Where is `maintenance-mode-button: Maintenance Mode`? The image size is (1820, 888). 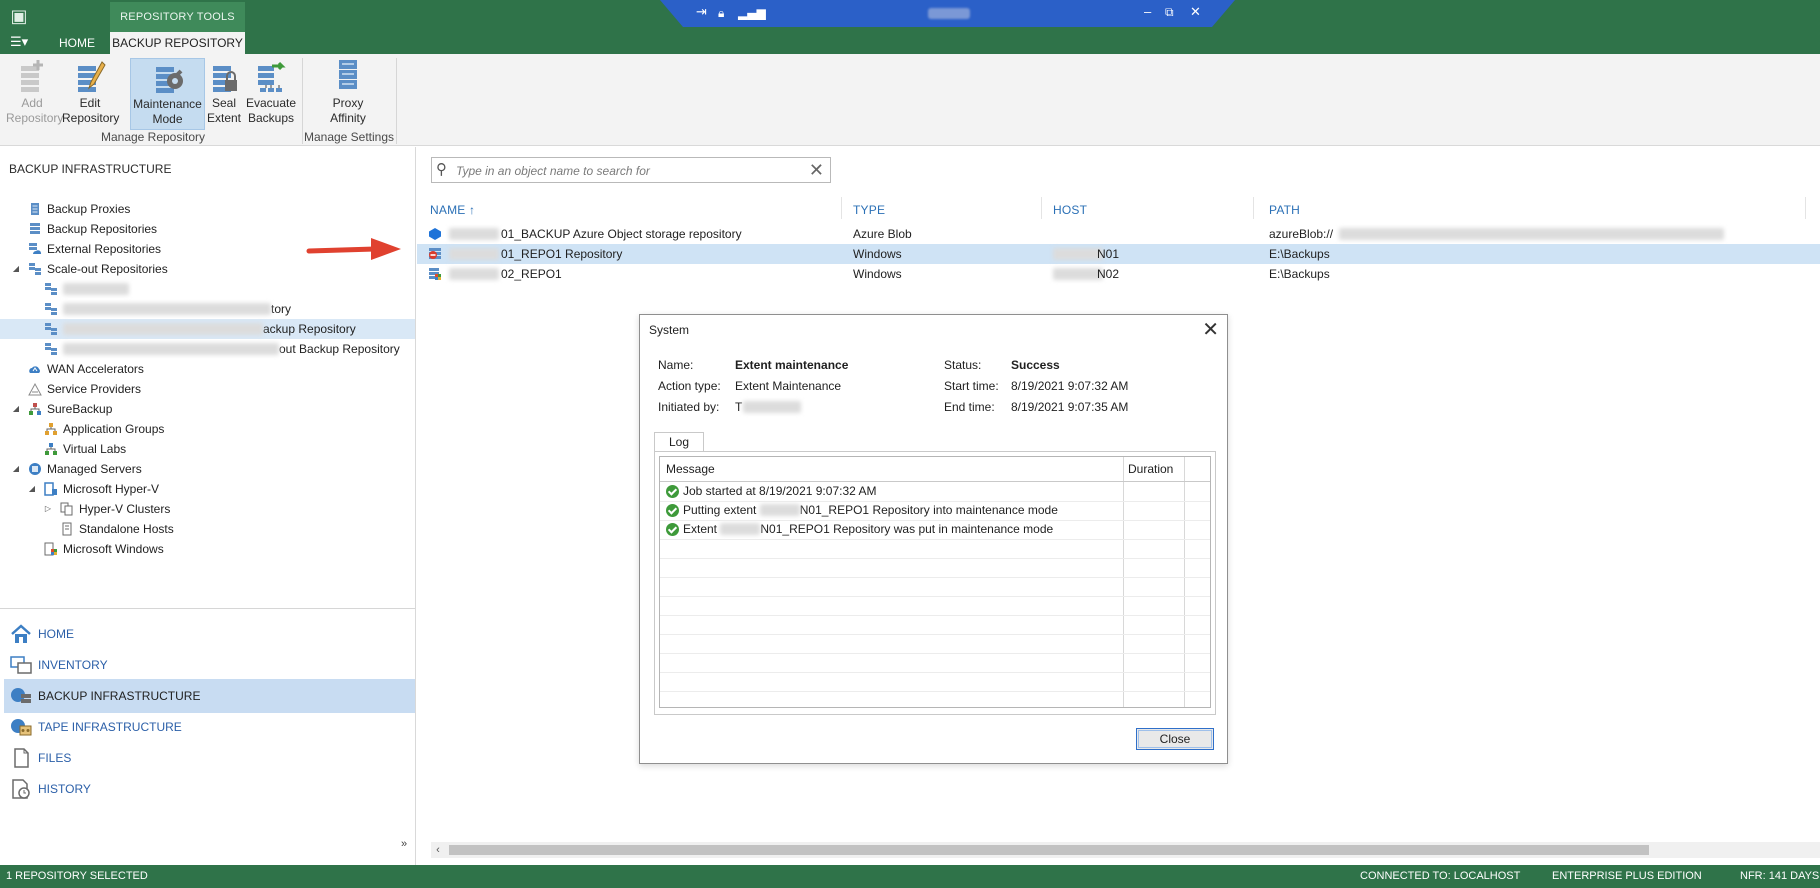 maintenance-mode-button: Maintenance Mode is located at coordinates (167, 94).